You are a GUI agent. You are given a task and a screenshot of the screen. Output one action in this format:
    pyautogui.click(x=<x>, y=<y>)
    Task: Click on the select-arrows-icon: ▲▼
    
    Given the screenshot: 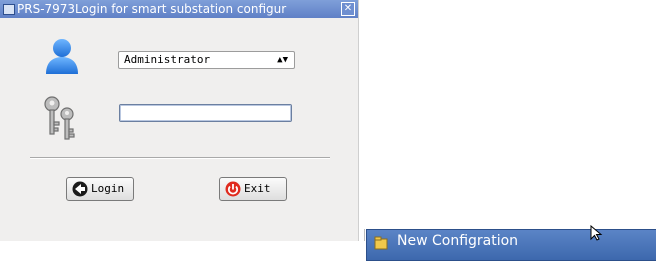 What is the action you would take?
    pyautogui.click(x=282, y=60)
    